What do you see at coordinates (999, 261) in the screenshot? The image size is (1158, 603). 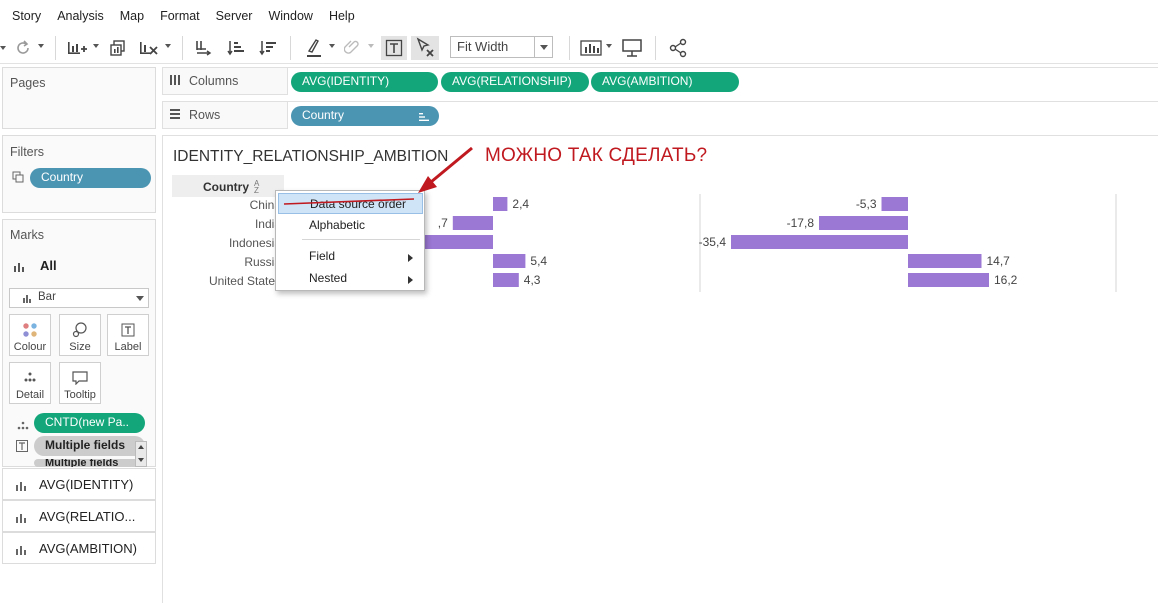 I see `data-label: 14,7` at bounding box center [999, 261].